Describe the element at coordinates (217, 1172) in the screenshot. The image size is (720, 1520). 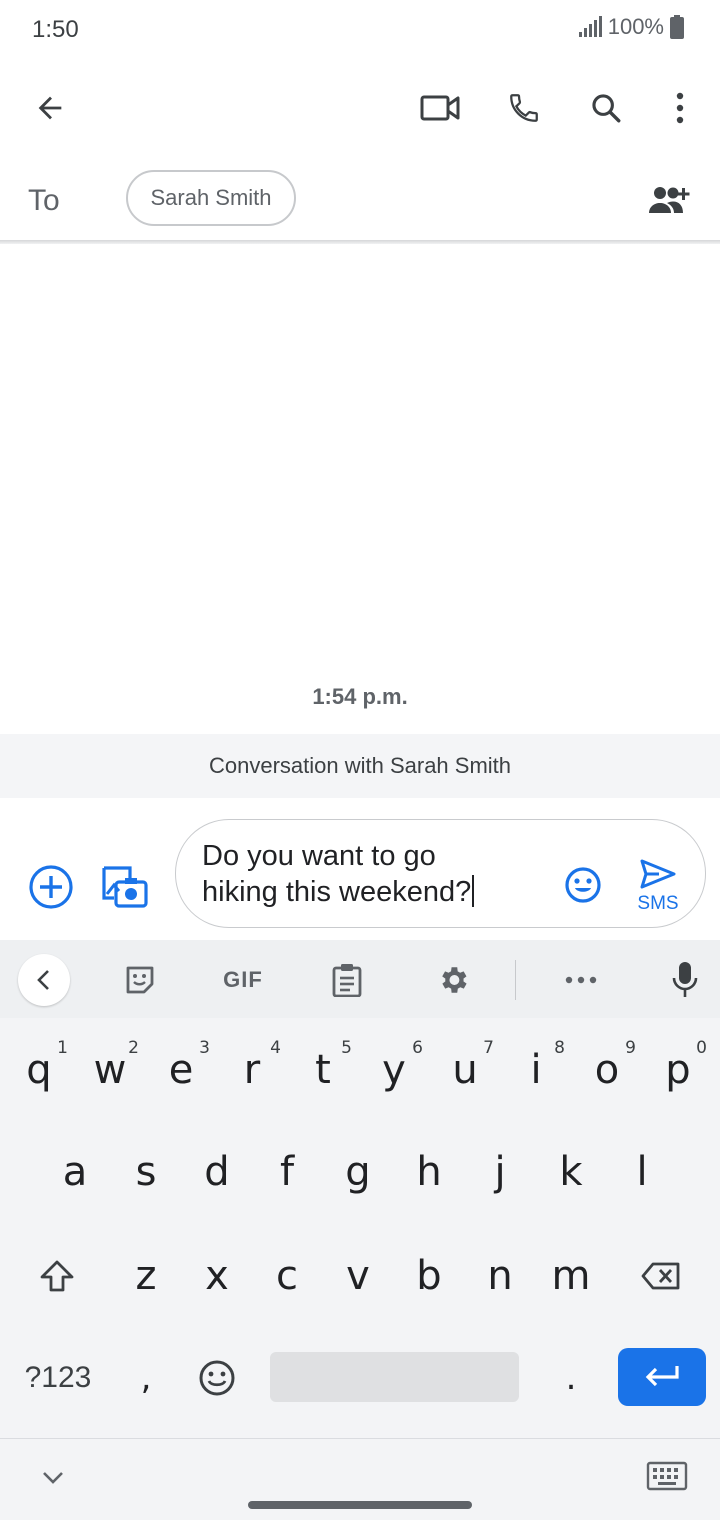
I see `key-d: d` at that location.